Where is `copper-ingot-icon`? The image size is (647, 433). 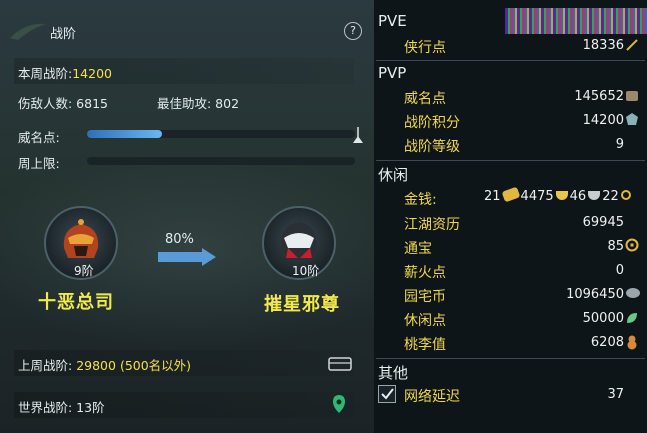 copper-ingot-icon is located at coordinates (594, 195).